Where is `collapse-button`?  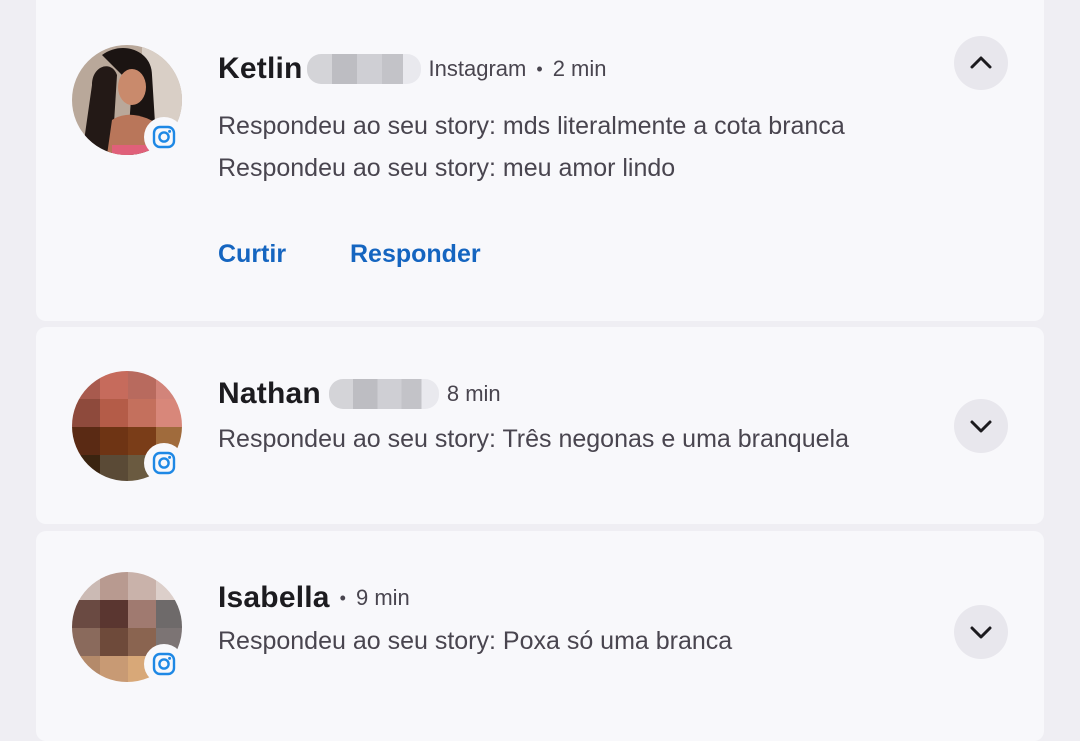
collapse-button is located at coordinates (981, 63).